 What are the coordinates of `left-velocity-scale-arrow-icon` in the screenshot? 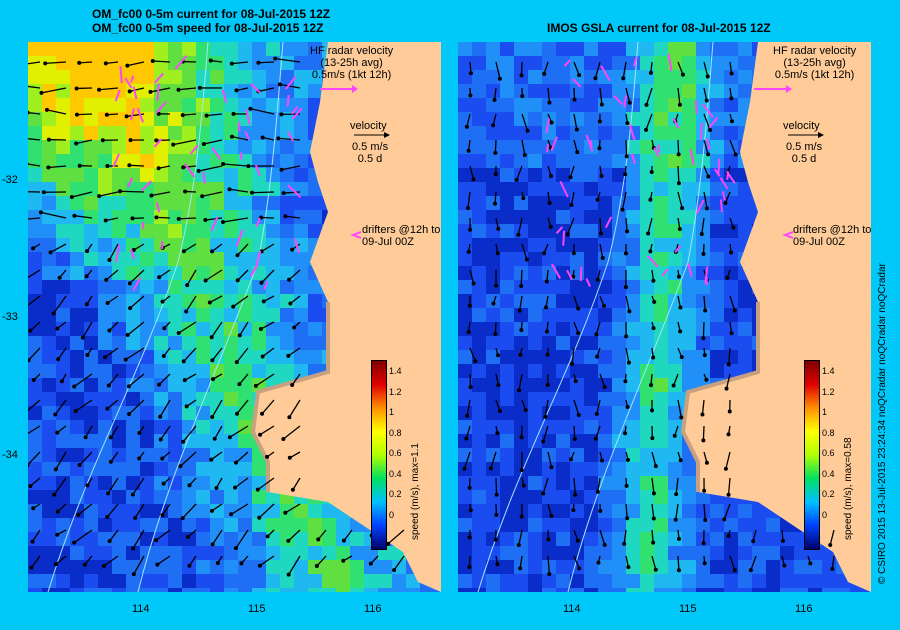 It's located at (372, 135).